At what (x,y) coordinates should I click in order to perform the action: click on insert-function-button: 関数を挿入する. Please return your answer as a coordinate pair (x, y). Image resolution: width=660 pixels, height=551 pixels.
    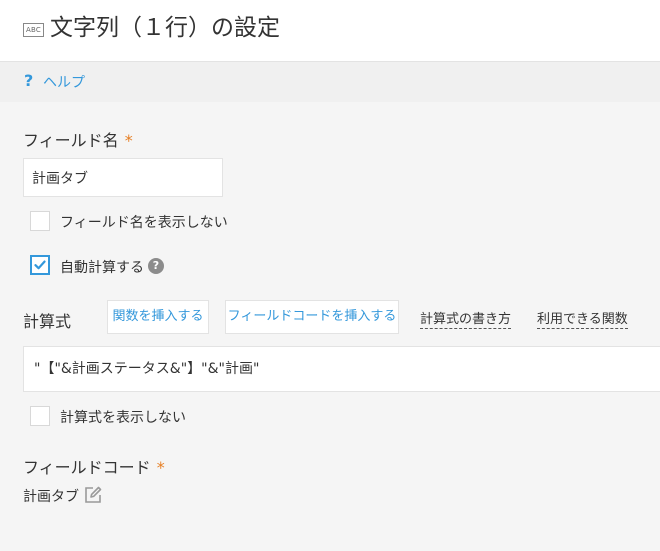
    Looking at the image, I should click on (158, 317).